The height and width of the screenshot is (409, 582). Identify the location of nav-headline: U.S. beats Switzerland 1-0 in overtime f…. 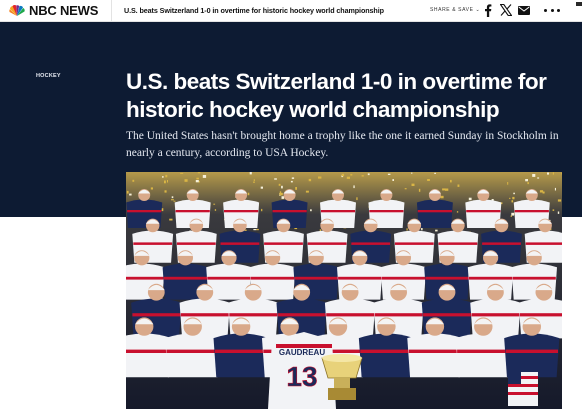
(254, 10).